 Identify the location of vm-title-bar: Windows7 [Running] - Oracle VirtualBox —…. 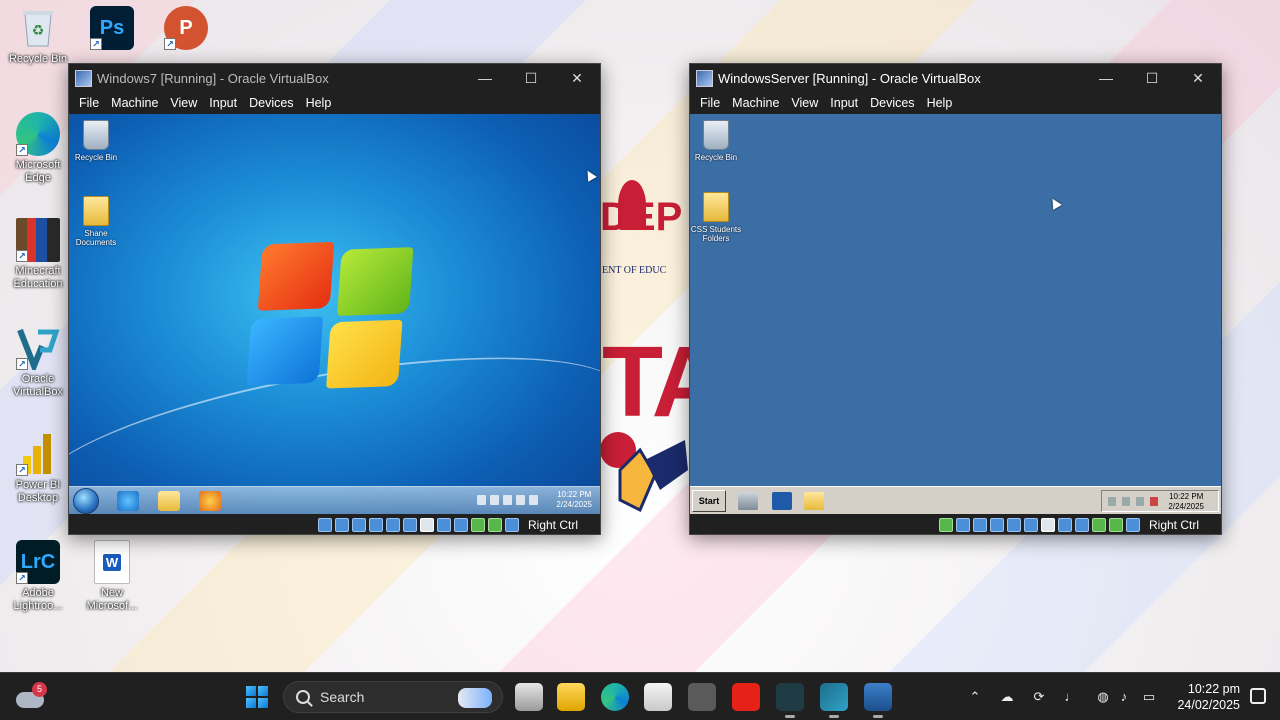
(334, 78).